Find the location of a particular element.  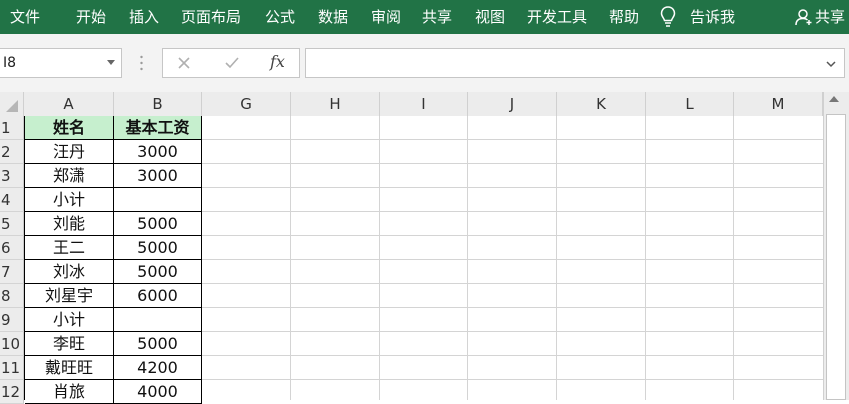

tab-view: 视图 is located at coordinates (490, 17).